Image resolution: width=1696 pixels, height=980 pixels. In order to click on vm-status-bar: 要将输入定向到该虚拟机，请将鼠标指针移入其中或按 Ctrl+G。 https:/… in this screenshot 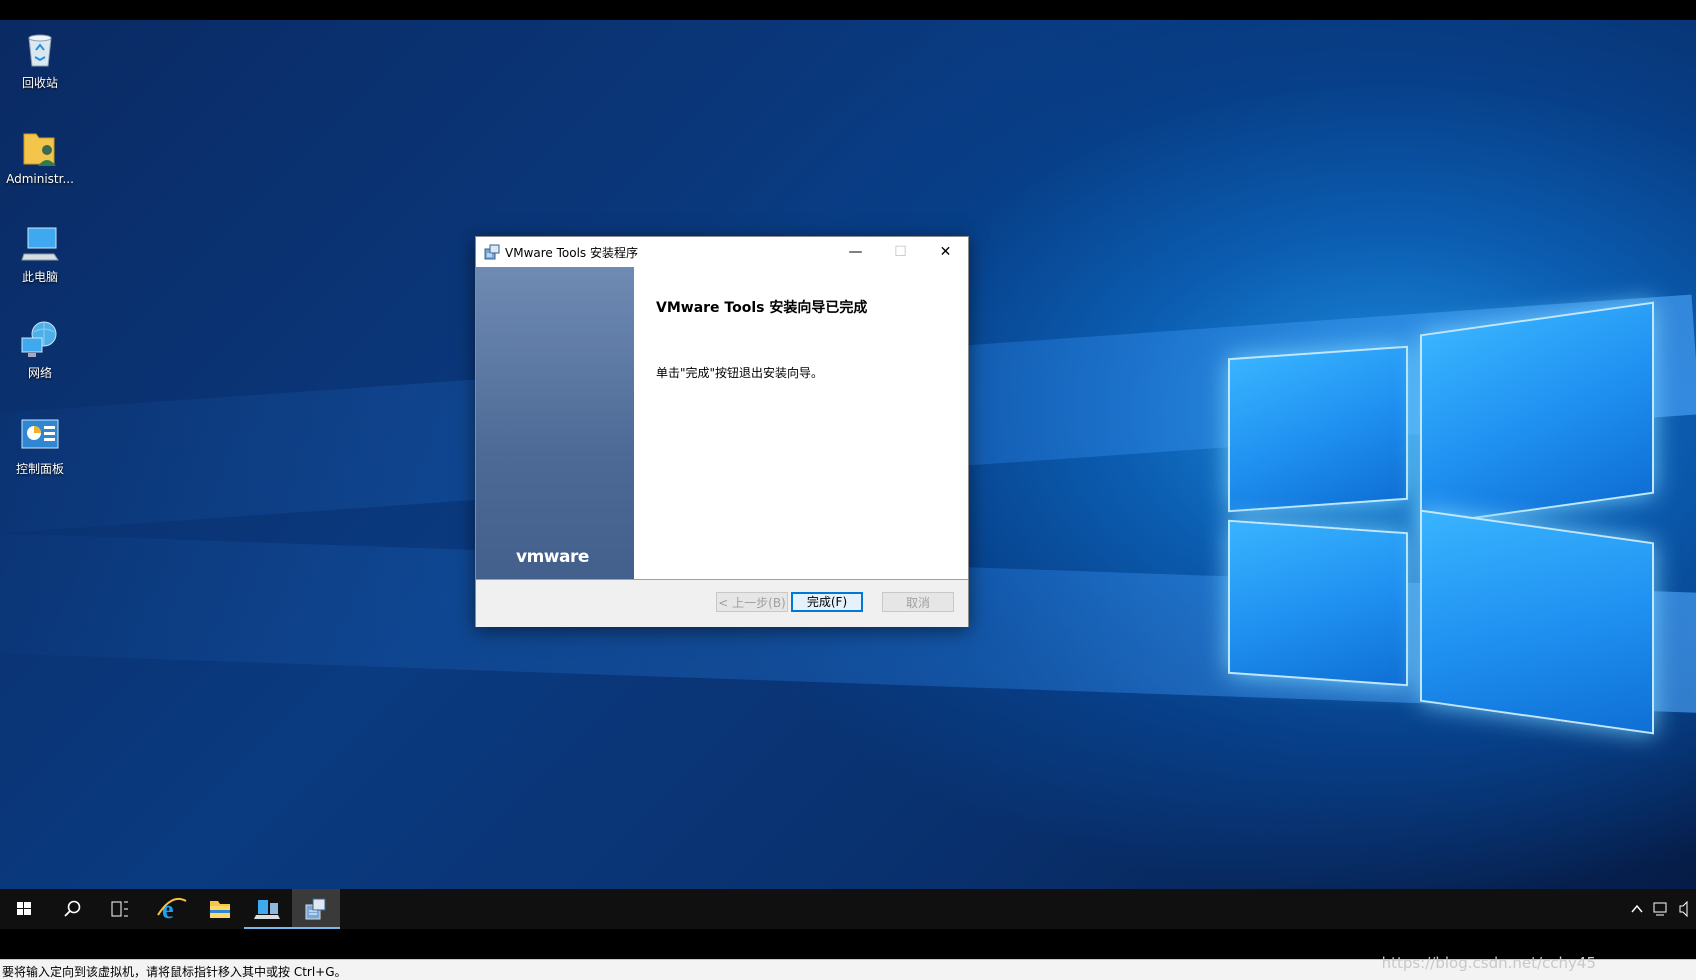, I will do `click(848, 967)`.